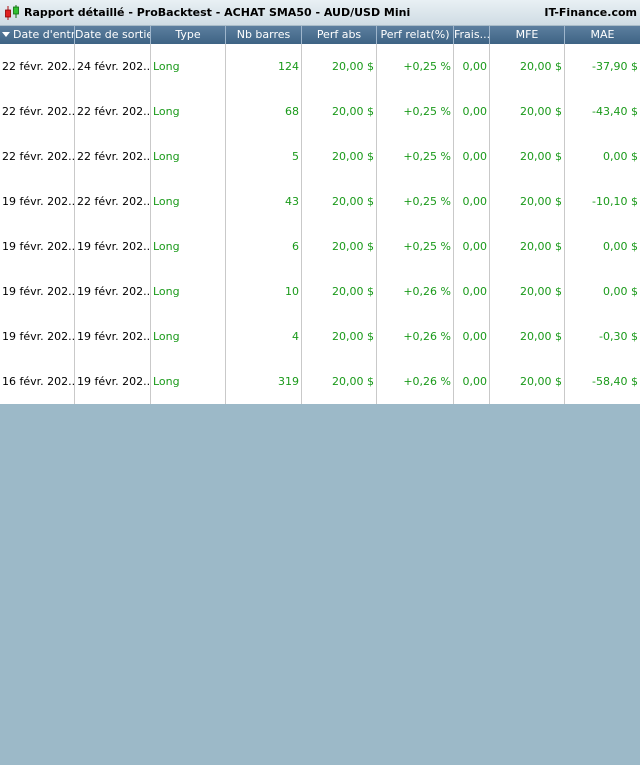 This screenshot has width=640, height=765. Describe the element at coordinates (615, 111) in the screenshot. I see `mae-cell: -43,40 $` at that location.